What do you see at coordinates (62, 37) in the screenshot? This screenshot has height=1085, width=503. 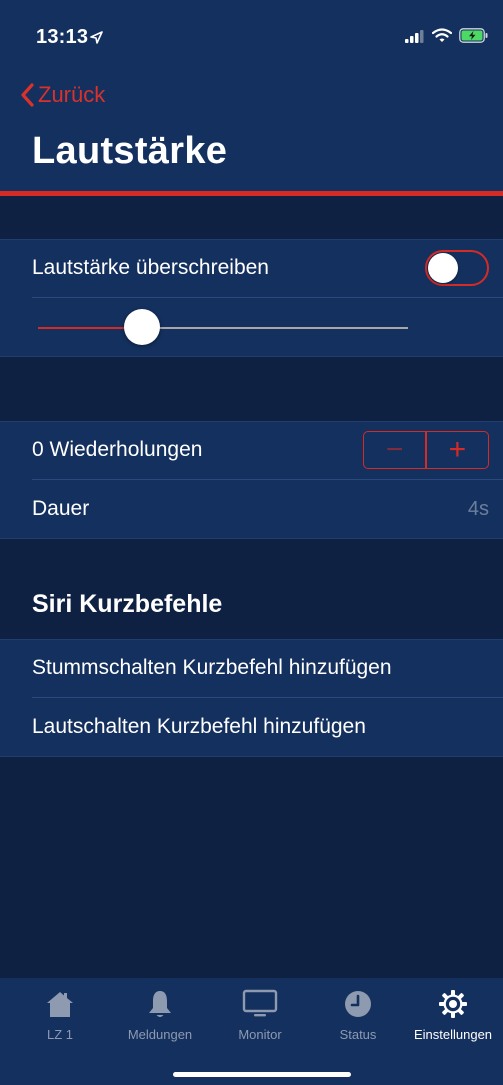 I see `status-time-text: 13:13` at bounding box center [62, 37].